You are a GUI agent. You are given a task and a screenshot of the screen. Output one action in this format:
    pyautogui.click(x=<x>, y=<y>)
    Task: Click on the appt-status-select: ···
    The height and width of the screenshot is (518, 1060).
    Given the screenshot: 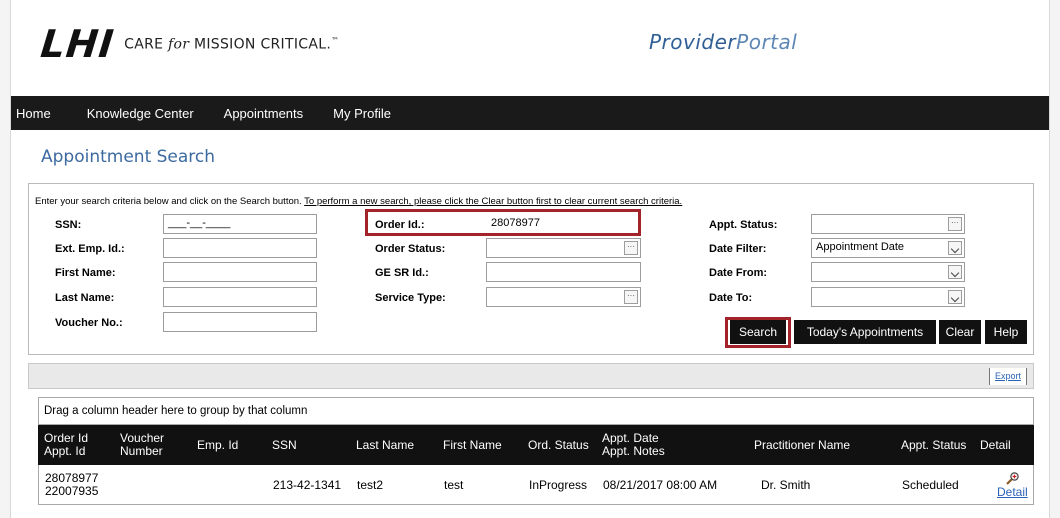 What is the action you would take?
    pyautogui.click(x=888, y=224)
    